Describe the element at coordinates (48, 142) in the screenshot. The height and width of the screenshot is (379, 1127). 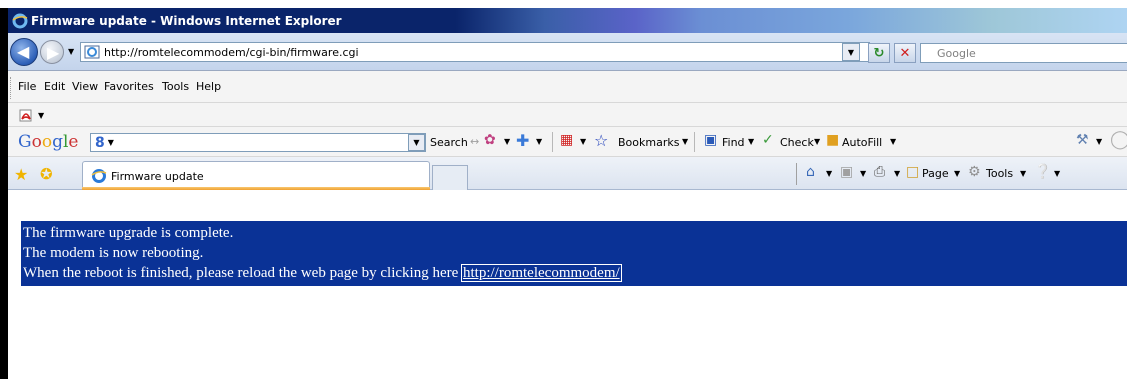
I see `google-logo: Google` at that location.